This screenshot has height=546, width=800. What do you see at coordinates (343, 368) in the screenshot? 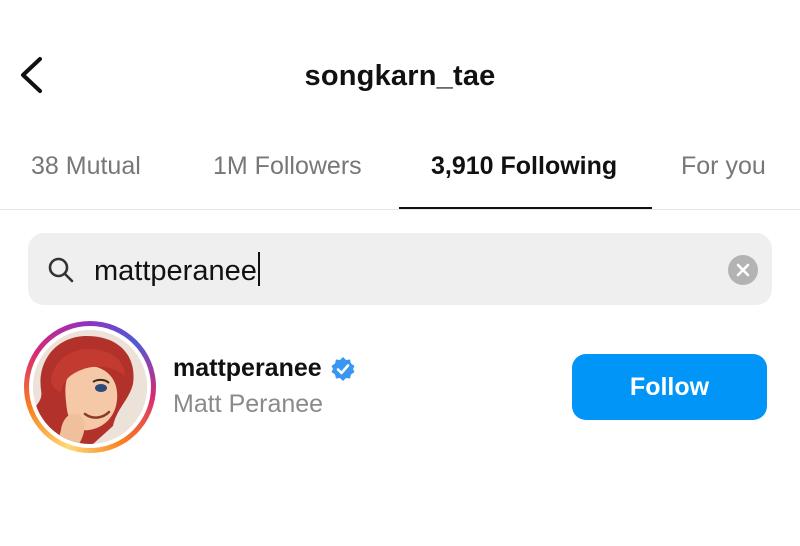
I see `verified-badge-icon` at bounding box center [343, 368].